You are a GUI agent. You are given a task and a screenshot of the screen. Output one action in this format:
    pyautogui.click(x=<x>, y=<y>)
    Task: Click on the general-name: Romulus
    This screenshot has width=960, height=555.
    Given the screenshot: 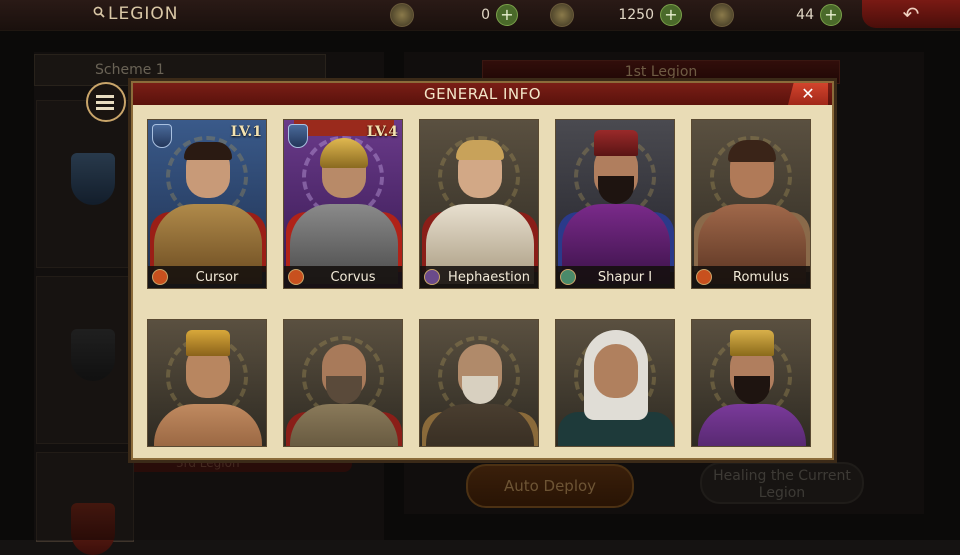 What is the action you would take?
    pyautogui.click(x=761, y=277)
    